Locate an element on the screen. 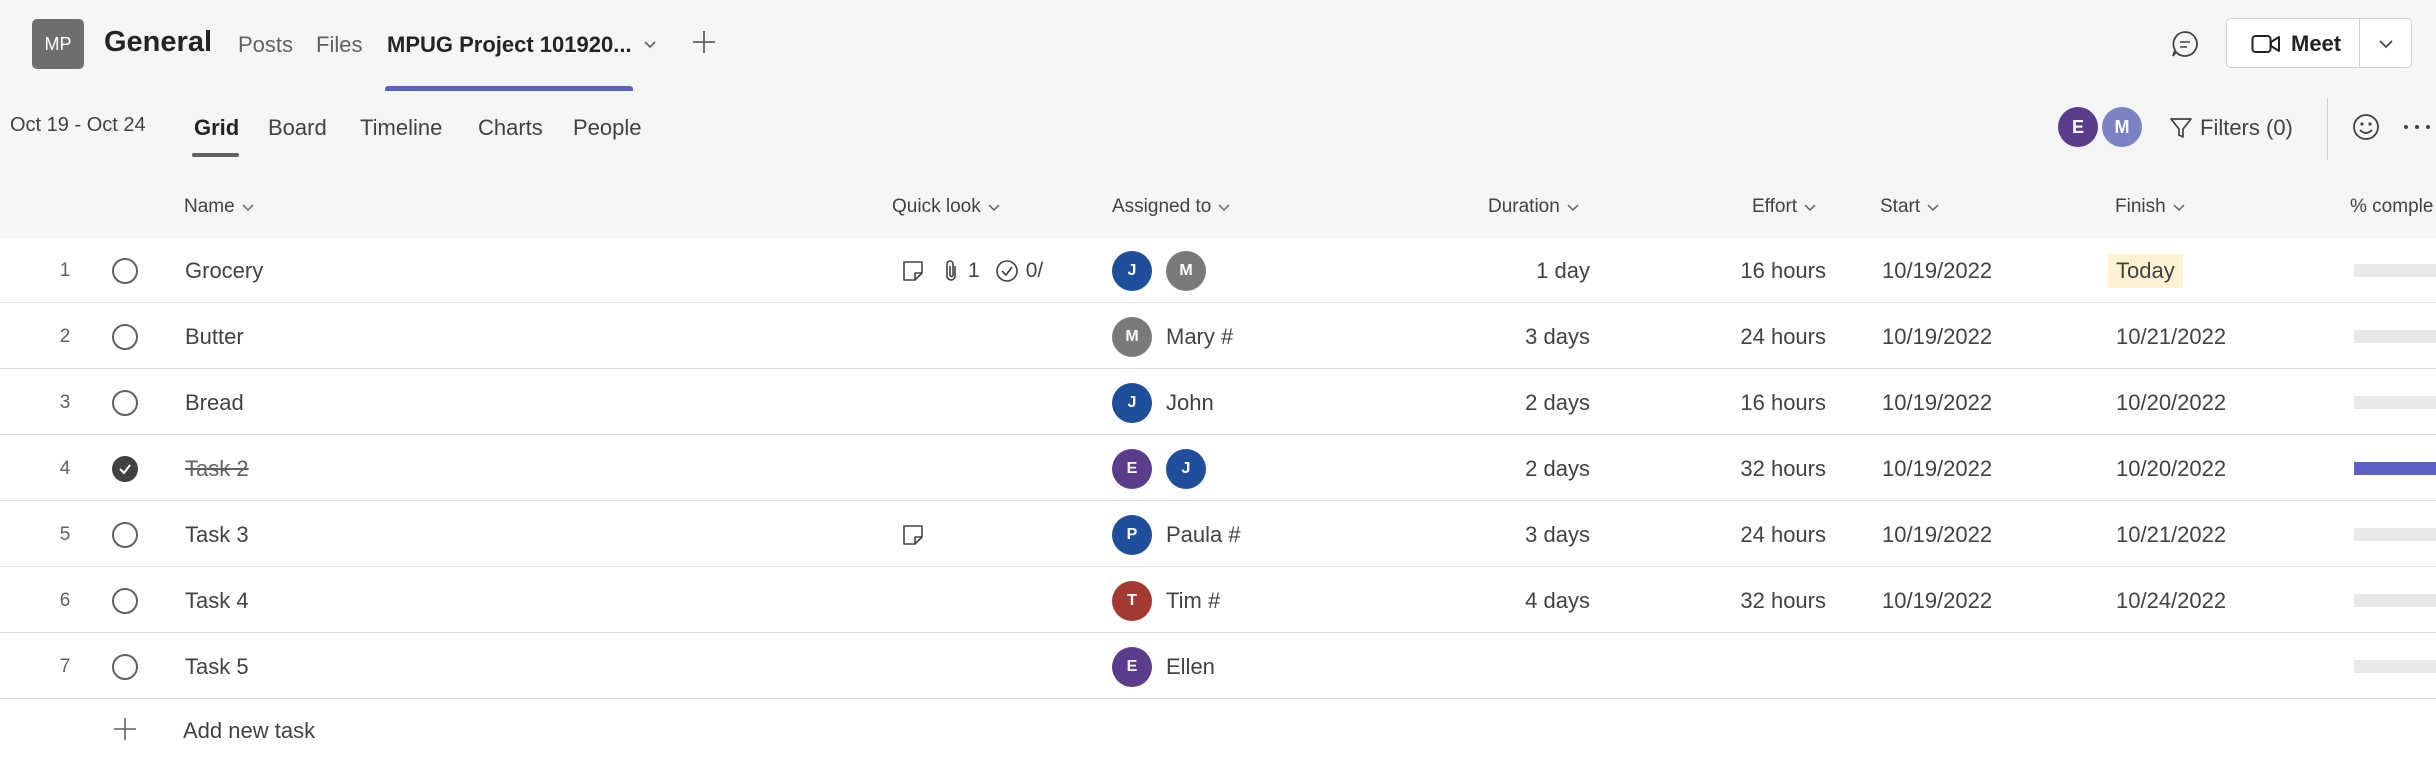 The image size is (2436, 762). plus-icon is located at coordinates (125, 729).